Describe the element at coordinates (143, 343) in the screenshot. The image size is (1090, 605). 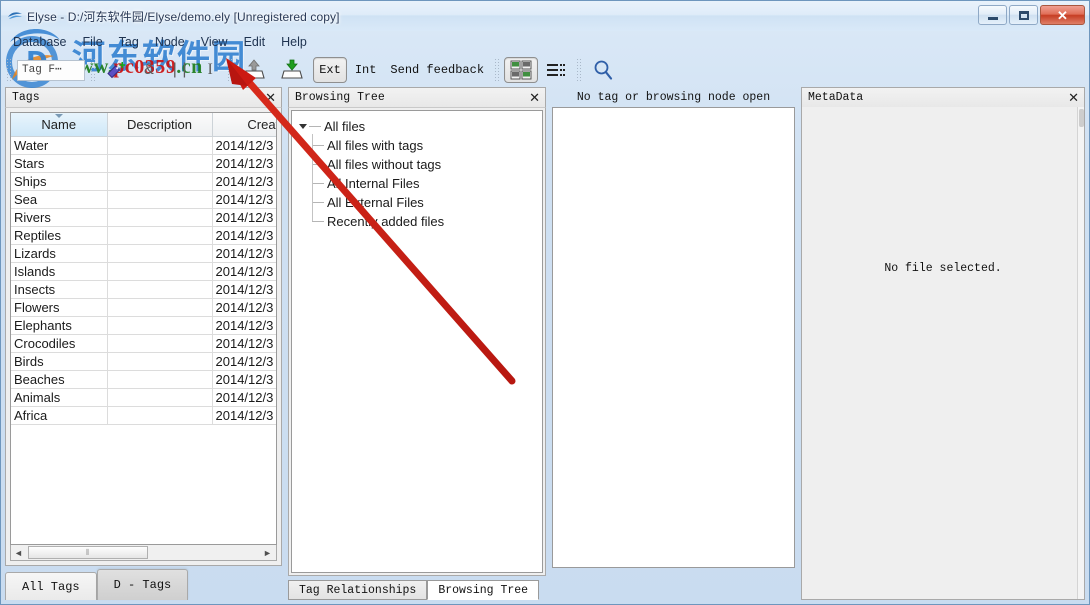
I see `table-row: Crocodiles 2014/12/3` at that location.